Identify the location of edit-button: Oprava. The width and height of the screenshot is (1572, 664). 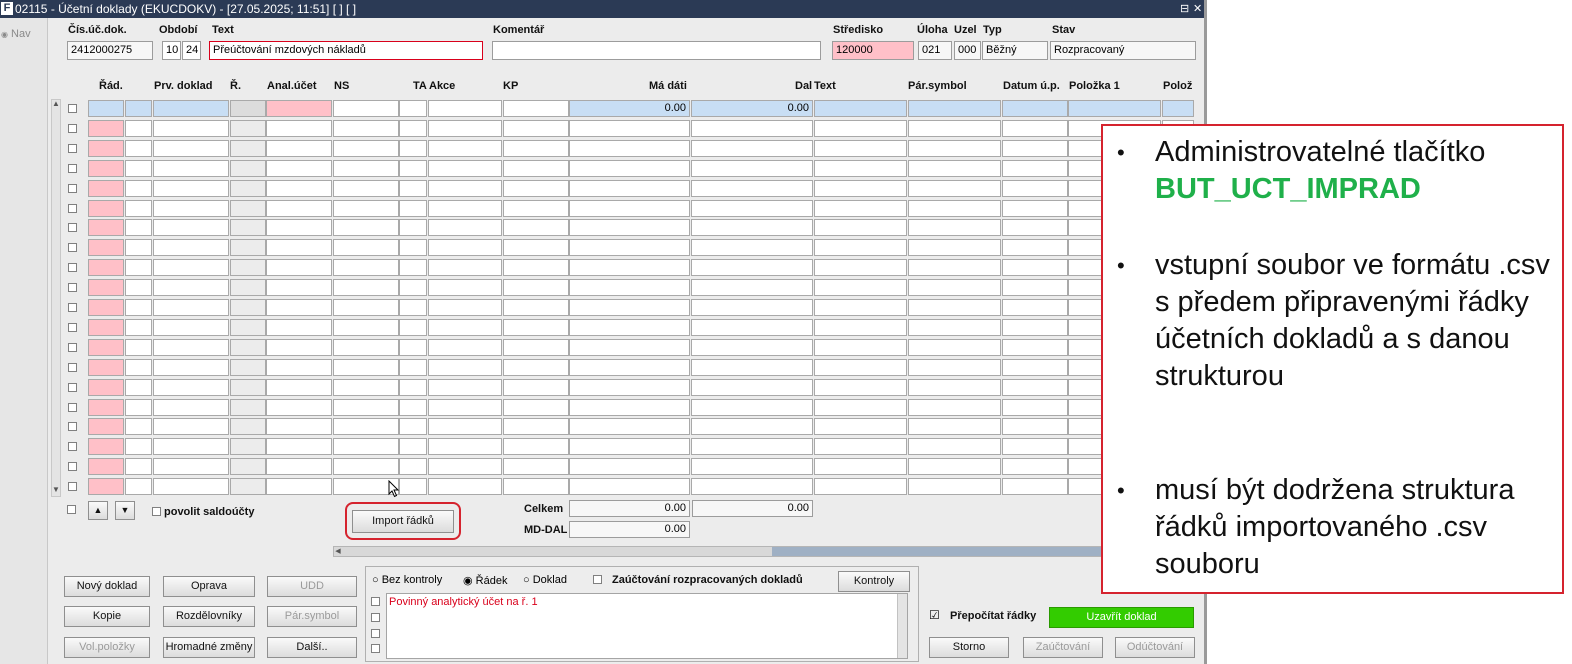
(209, 586).